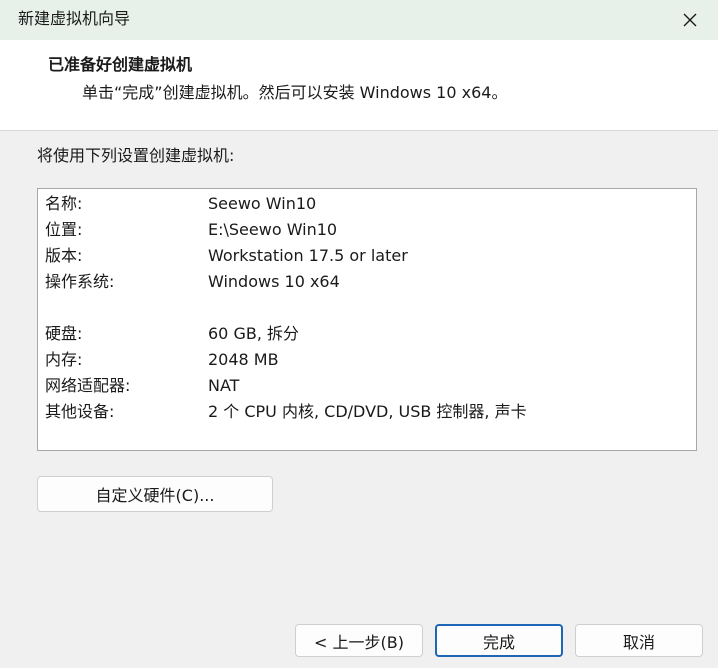 The height and width of the screenshot is (668, 718). I want to click on summary-row-devices: 其他设备: 2 个 CPU 内核, CD/DVD, USB 控制器, 声卡, so click(367, 412).